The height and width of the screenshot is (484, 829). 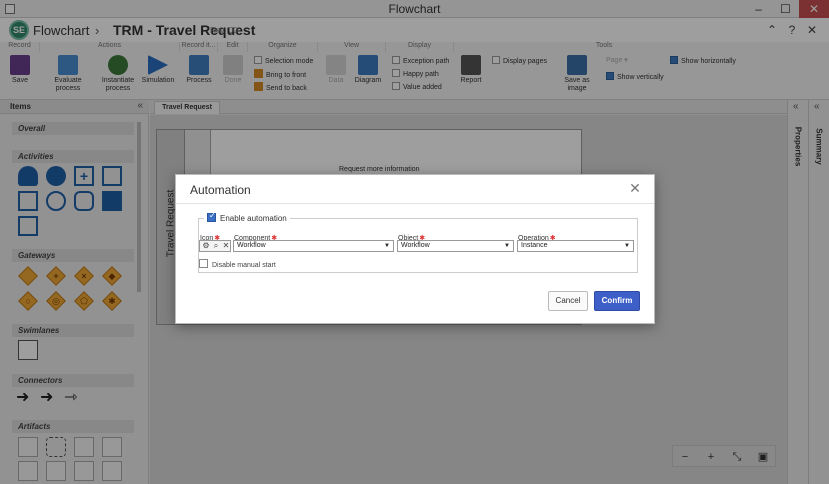 I want to click on cancel-button: Cancel, so click(x=568, y=301).